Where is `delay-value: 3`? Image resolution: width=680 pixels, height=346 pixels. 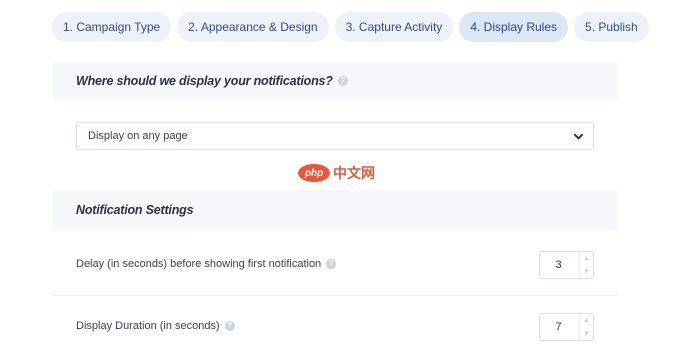
delay-value: 3 is located at coordinates (559, 265).